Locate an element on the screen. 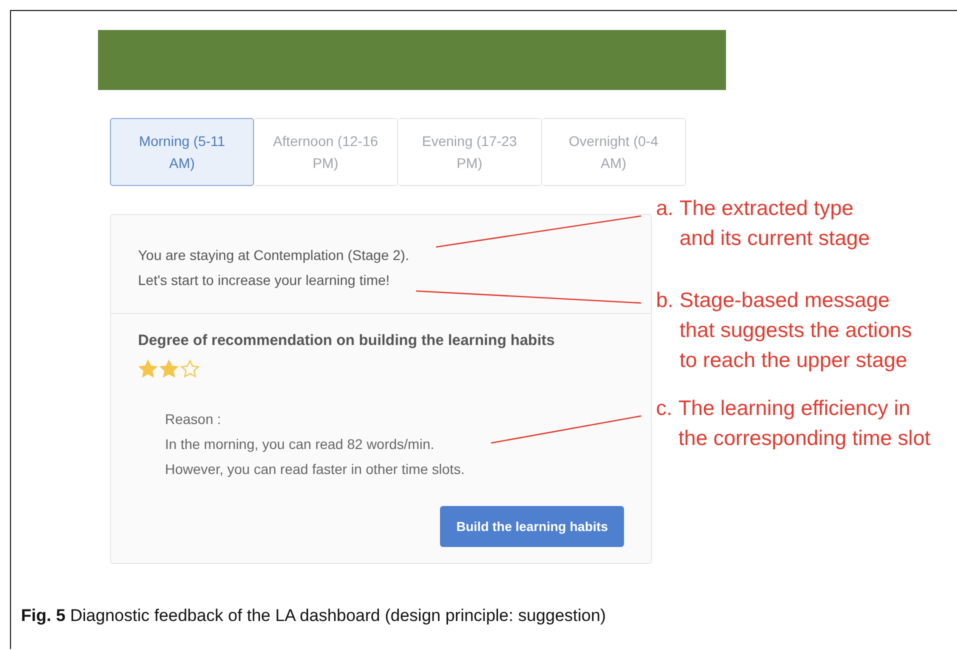 This screenshot has height=650, width=957. build-habits-button: Build the learning habits is located at coordinates (532, 526).